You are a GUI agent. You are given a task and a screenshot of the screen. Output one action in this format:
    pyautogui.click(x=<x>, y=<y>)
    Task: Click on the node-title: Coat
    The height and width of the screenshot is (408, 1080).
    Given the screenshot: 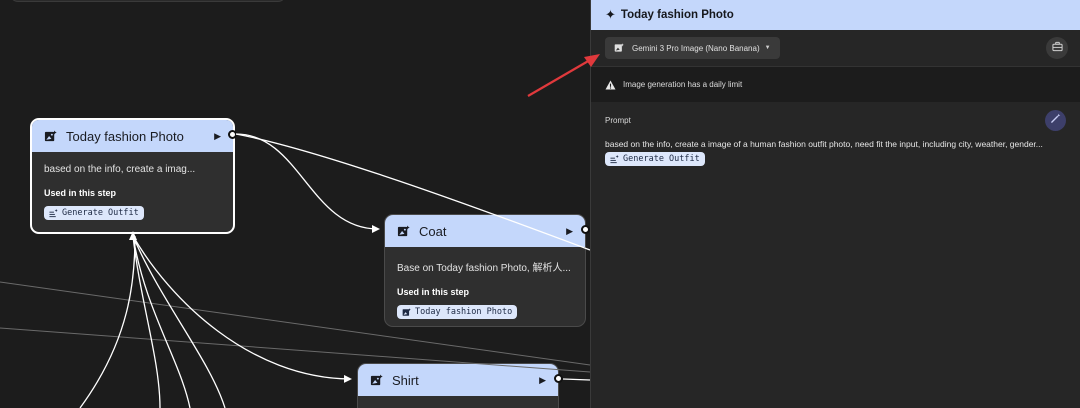 What is the action you would take?
    pyautogui.click(x=433, y=231)
    